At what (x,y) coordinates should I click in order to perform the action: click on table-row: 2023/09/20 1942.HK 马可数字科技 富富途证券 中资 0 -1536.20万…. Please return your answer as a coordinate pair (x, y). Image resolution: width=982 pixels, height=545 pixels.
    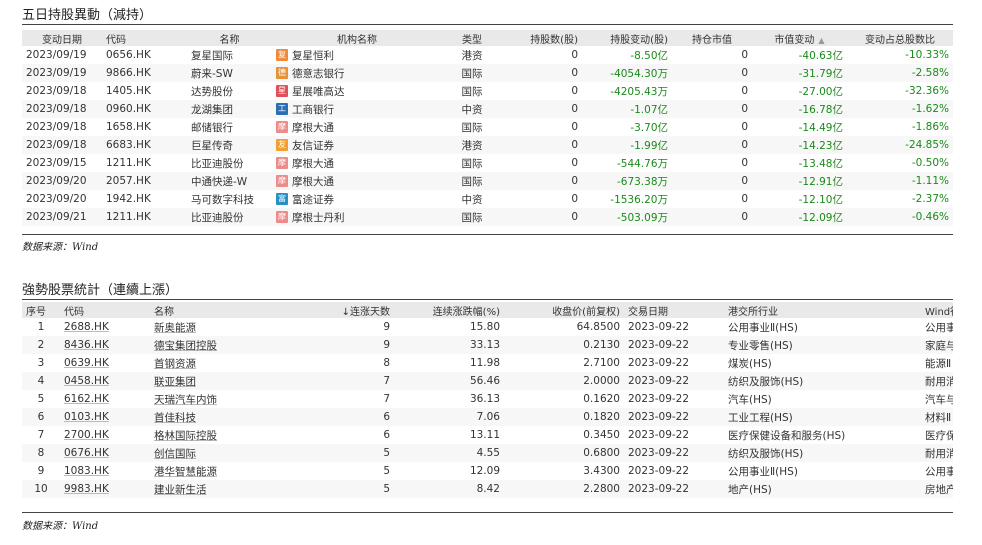
    Looking at the image, I should click on (487, 199).